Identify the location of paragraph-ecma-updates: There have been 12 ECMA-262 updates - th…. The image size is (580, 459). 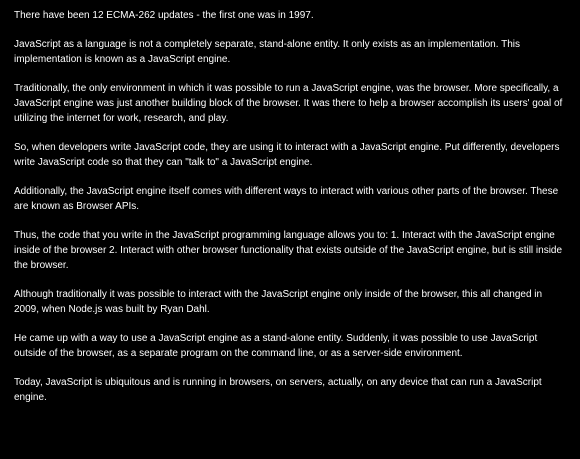
(164, 15).